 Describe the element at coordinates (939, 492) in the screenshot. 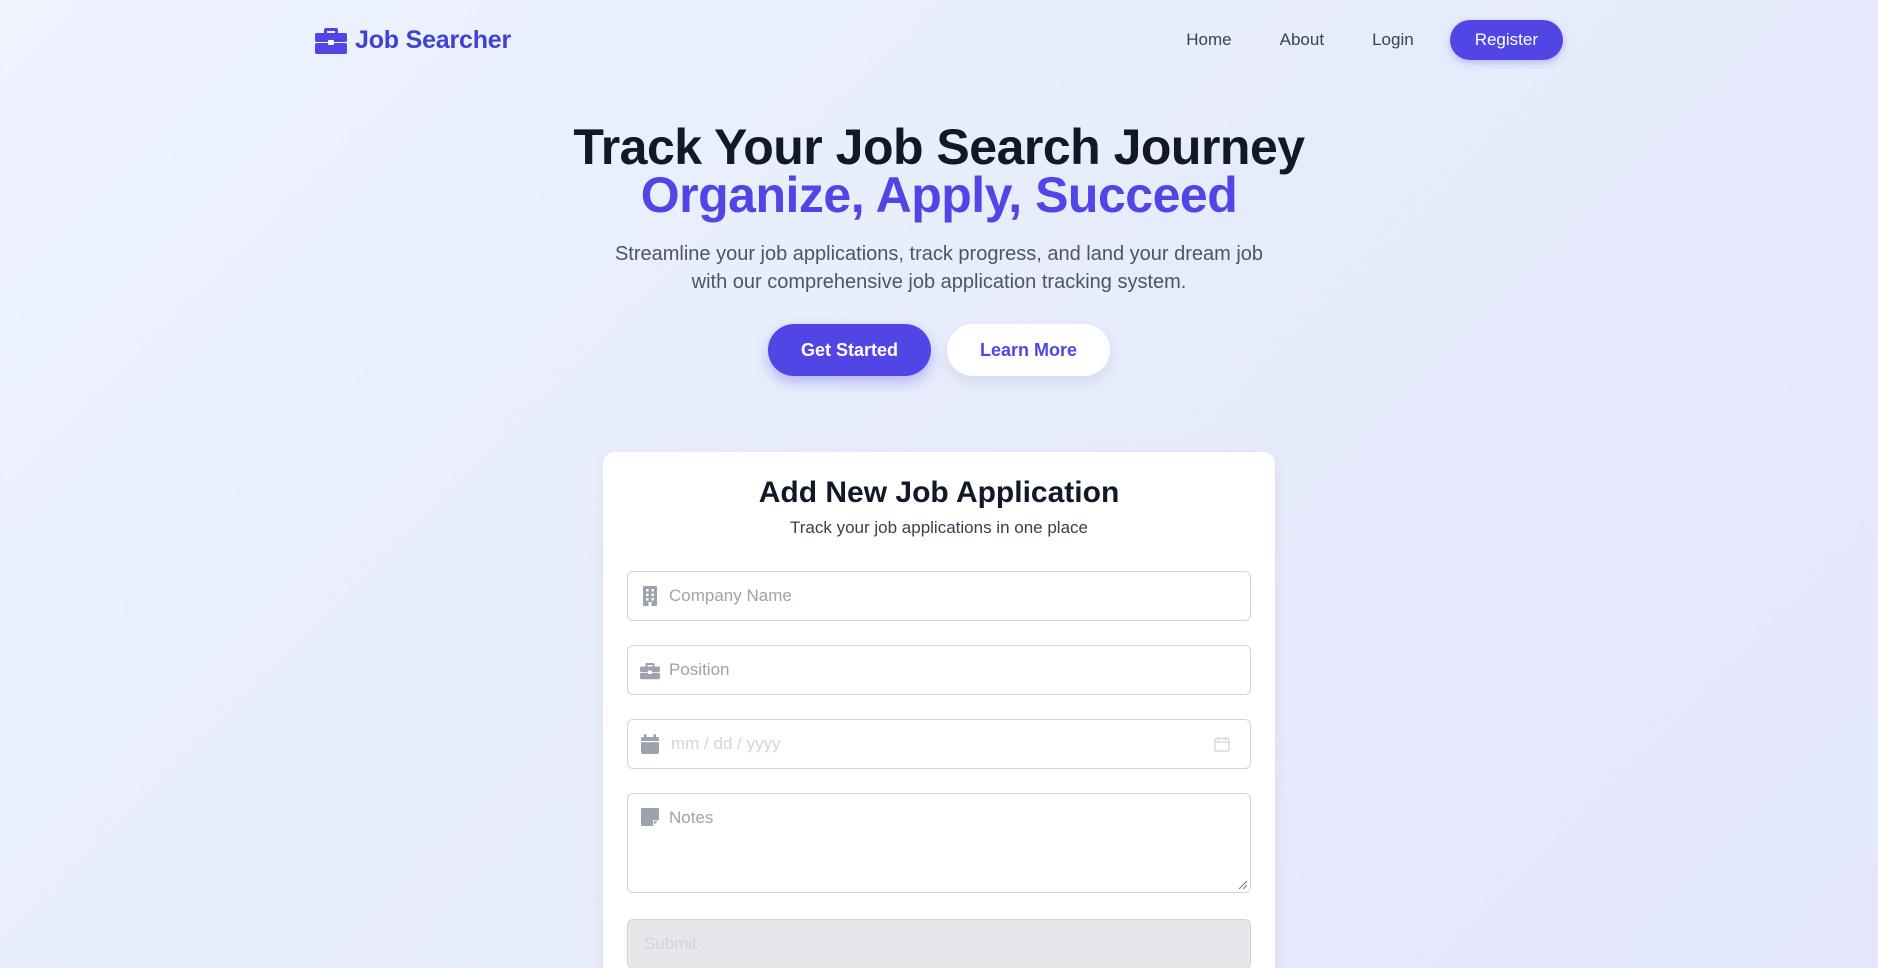

I see `form-title: Add New Job Application` at that location.